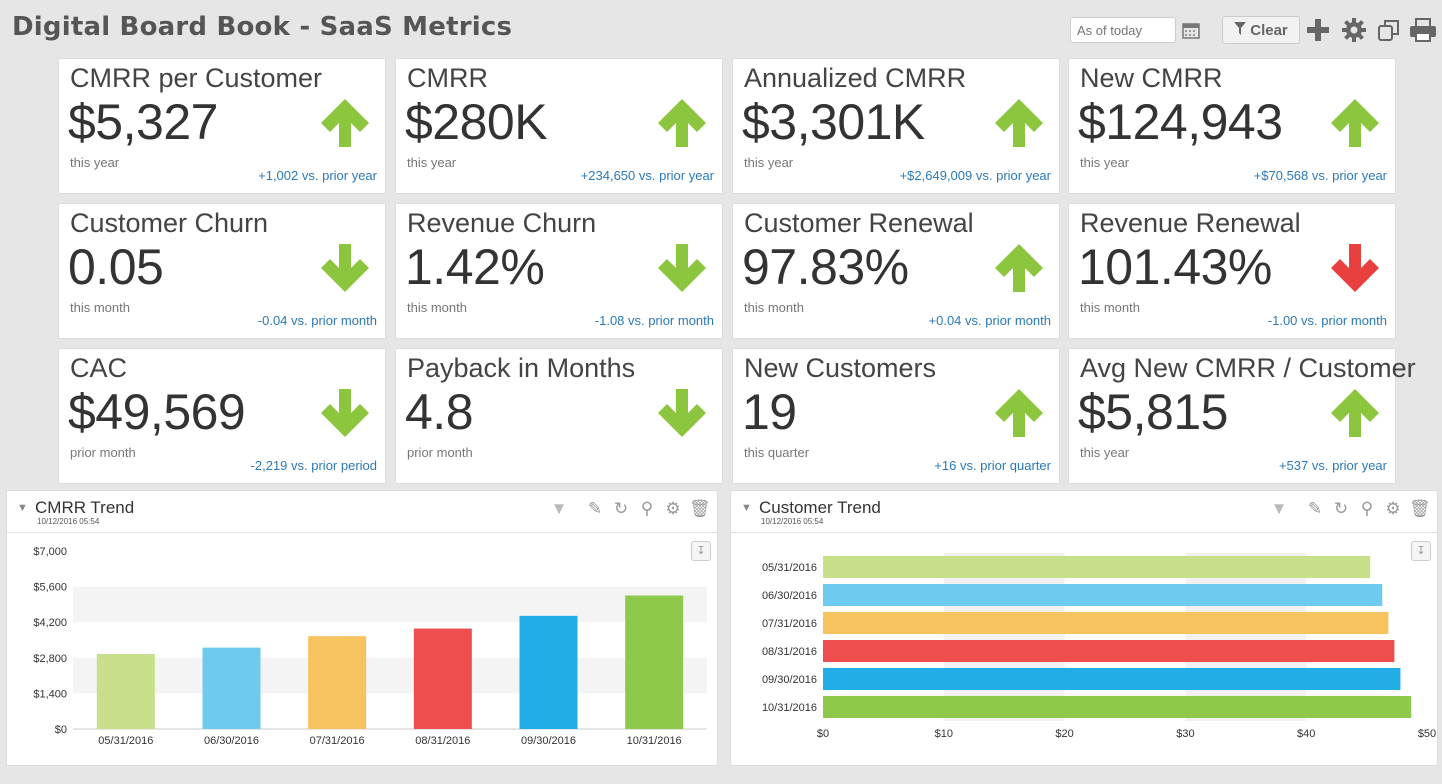  Describe the element at coordinates (1320, 175) in the screenshot. I see `kpi-comparison: +$70,568 vs. prior year` at that location.